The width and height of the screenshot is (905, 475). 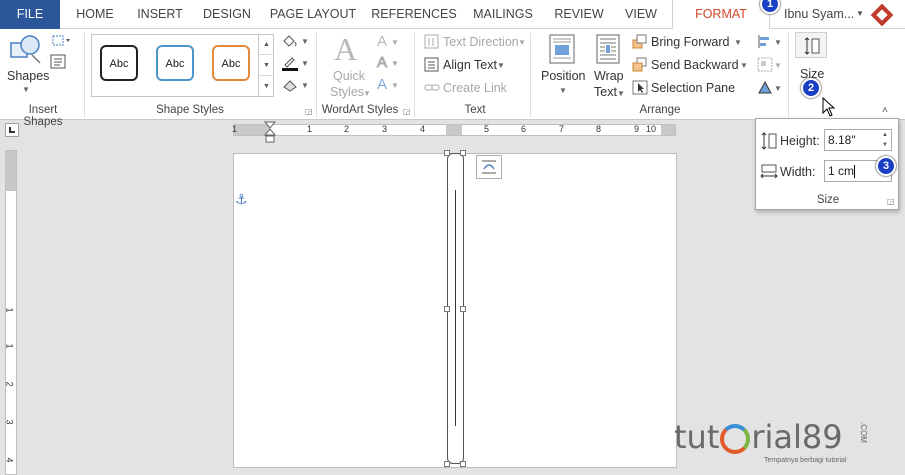 What do you see at coordinates (309, 112) in the screenshot?
I see `shape-styles-launcher-icon: ◲` at bounding box center [309, 112].